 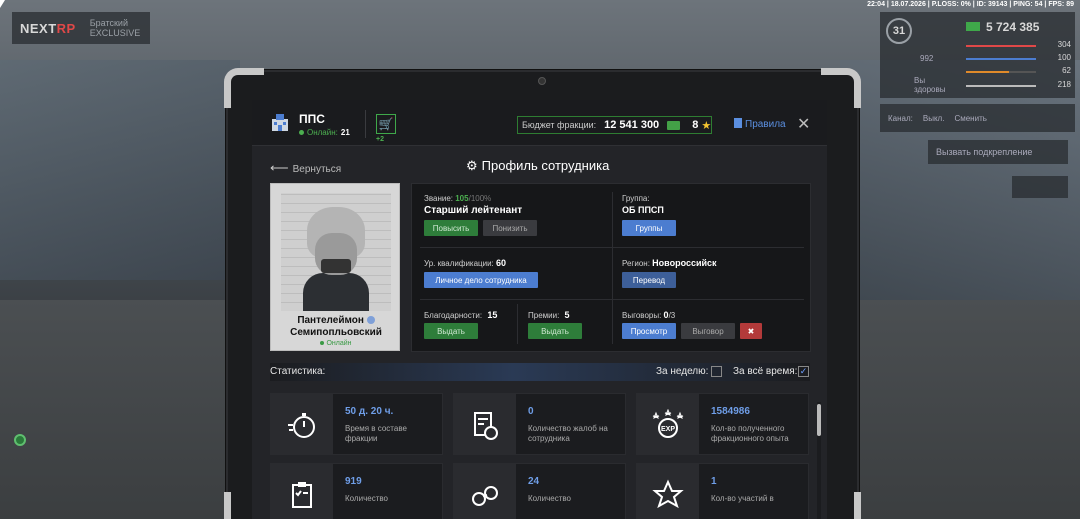 What do you see at coordinates (706, 125) in the screenshot?
I see `star-icon: ★` at bounding box center [706, 125].